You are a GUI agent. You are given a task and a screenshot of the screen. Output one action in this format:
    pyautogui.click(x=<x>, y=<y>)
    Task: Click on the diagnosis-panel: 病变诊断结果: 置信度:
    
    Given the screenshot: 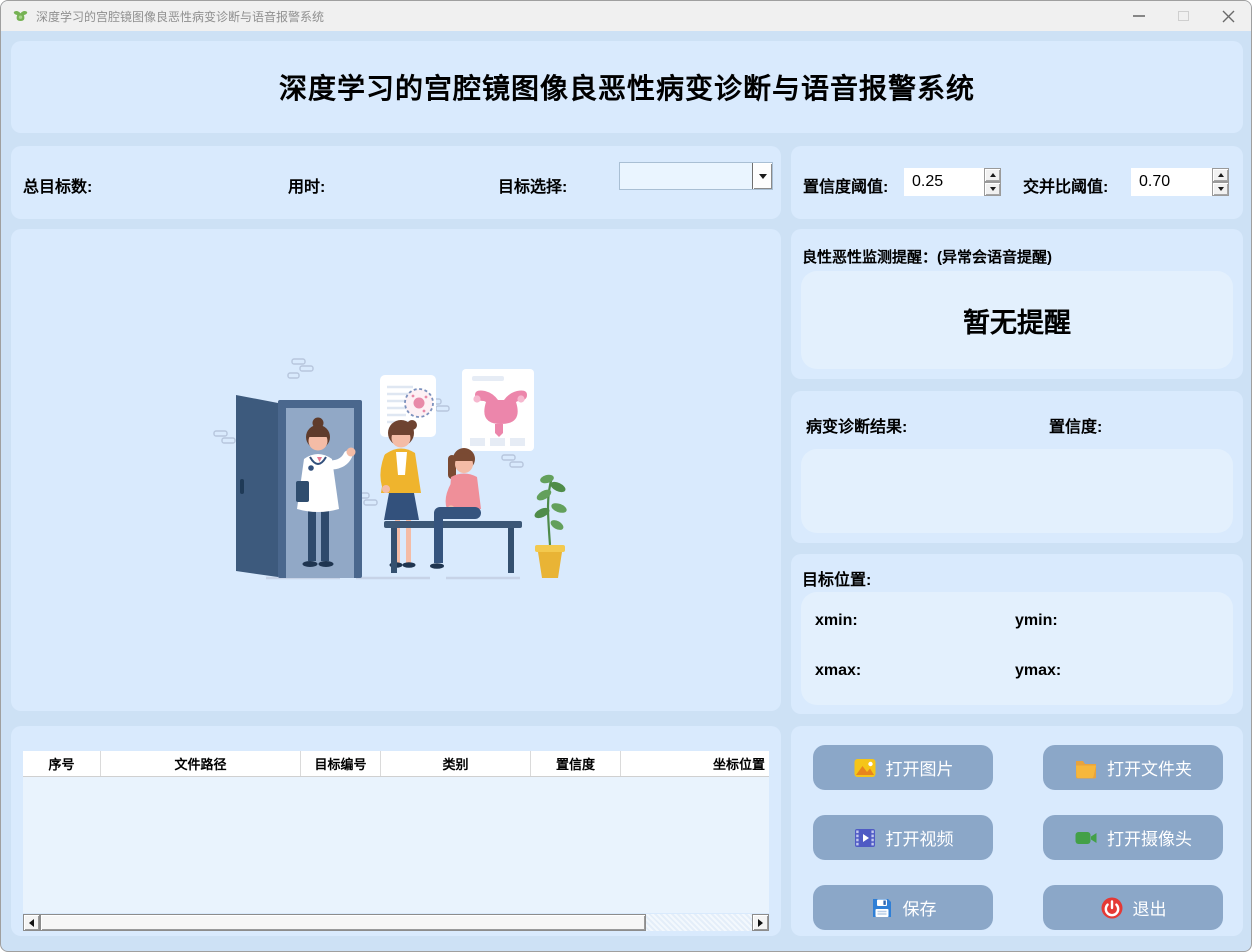 What is the action you would take?
    pyautogui.click(x=1017, y=467)
    